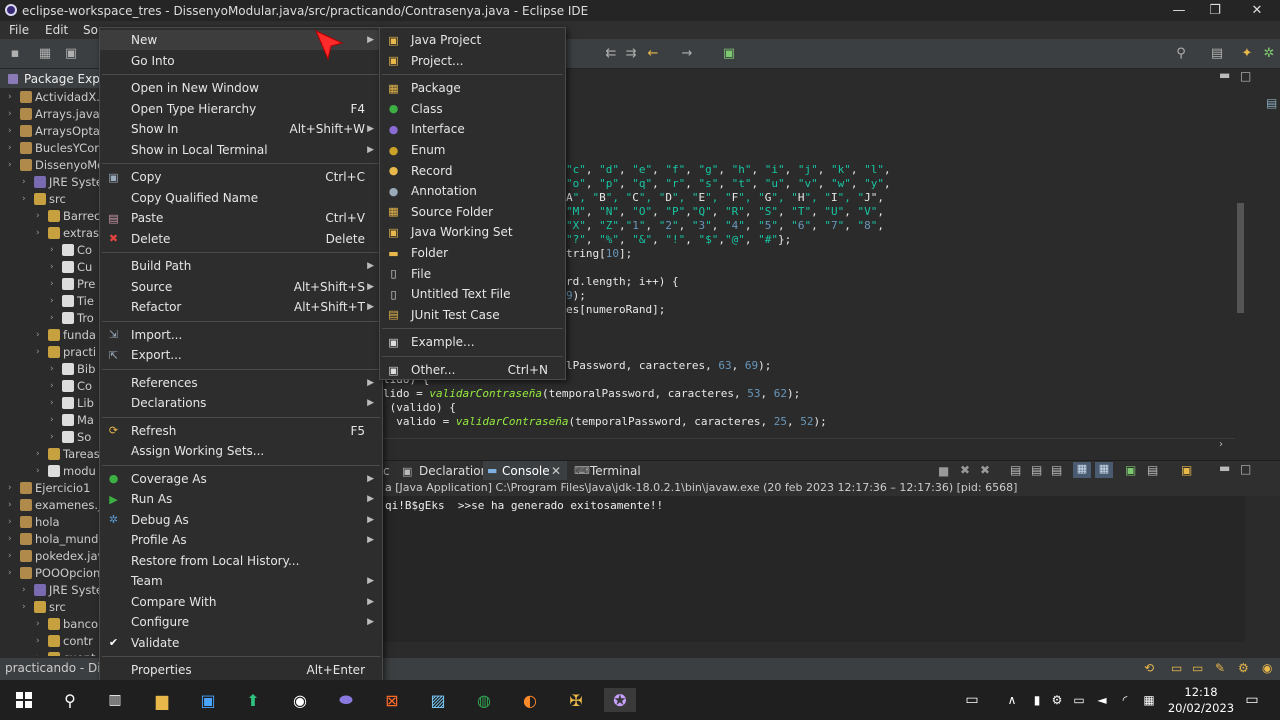 The height and width of the screenshot is (720, 1280). Describe the element at coordinates (66, 351) in the screenshot. I see `tree-item: › practi` at that location.